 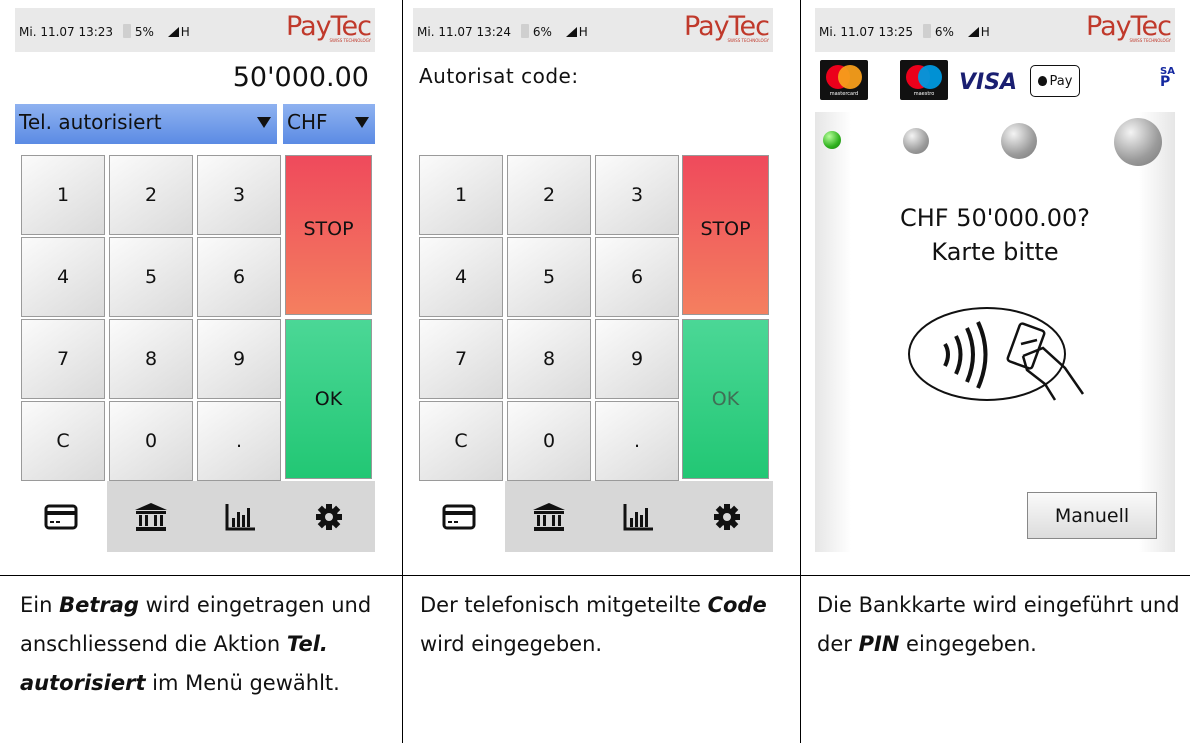 I want to click on contactless-icon, so click(x=1000, y=354).